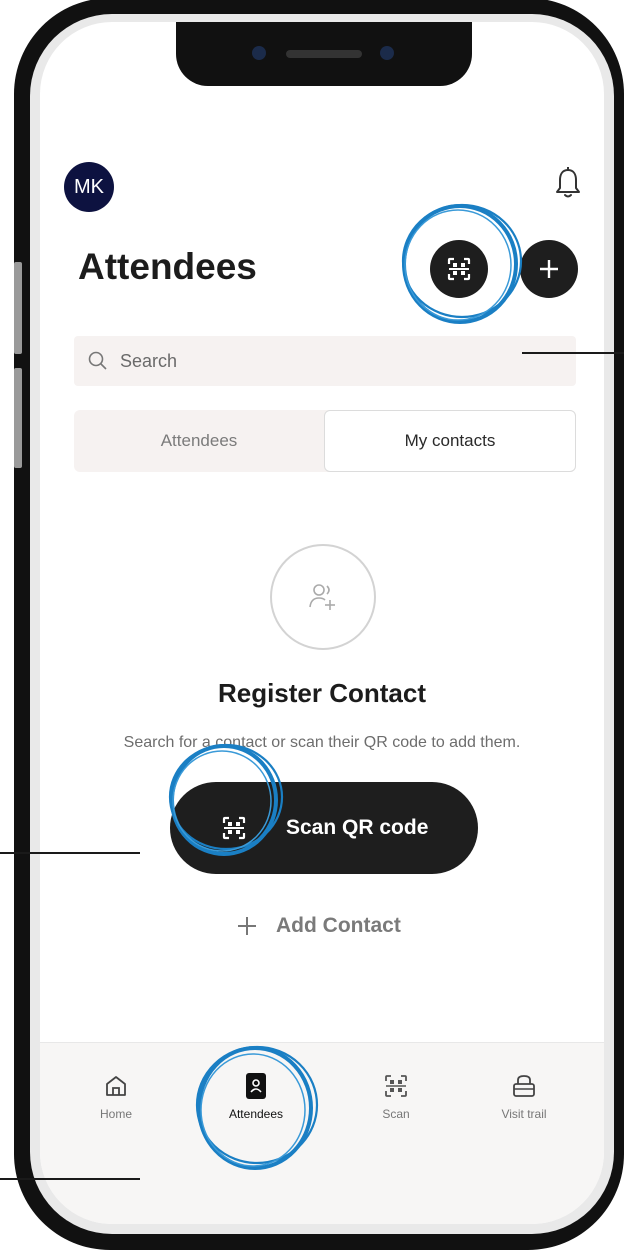  What do you see at coordinates (115, 1114) in the screenshot?
I see `nav-home-label: Home` at bounding box center [115, 1114].